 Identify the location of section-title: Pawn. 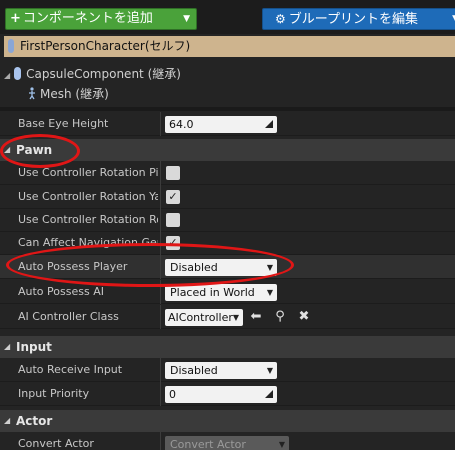
(34, 150).